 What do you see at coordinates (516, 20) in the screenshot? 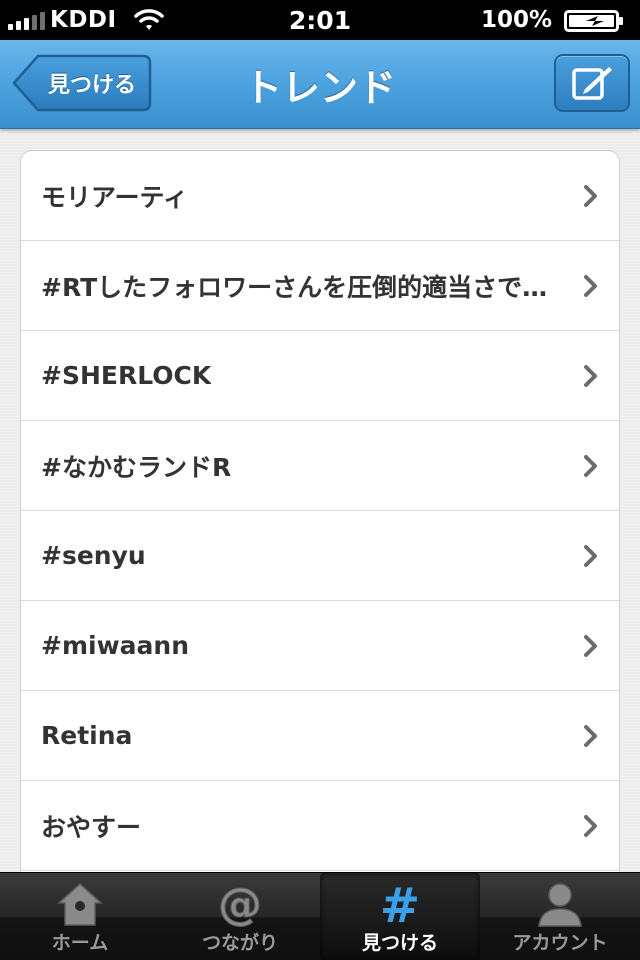
I see `battery-percentage: 100%` at bounding box center [516, 20].